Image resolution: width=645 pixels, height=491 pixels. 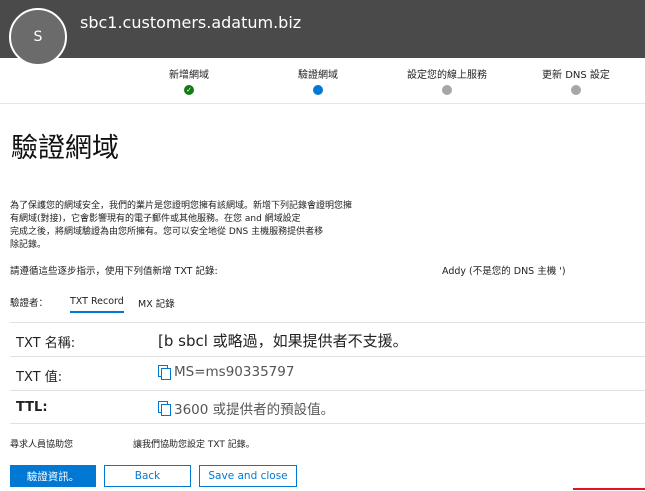 What do you see at coordinates (194, 443) in the screenshot?
I see `setup-help-link: 讓我們協助您設定 TXT 記錄。` at bounding box center [194, 443].